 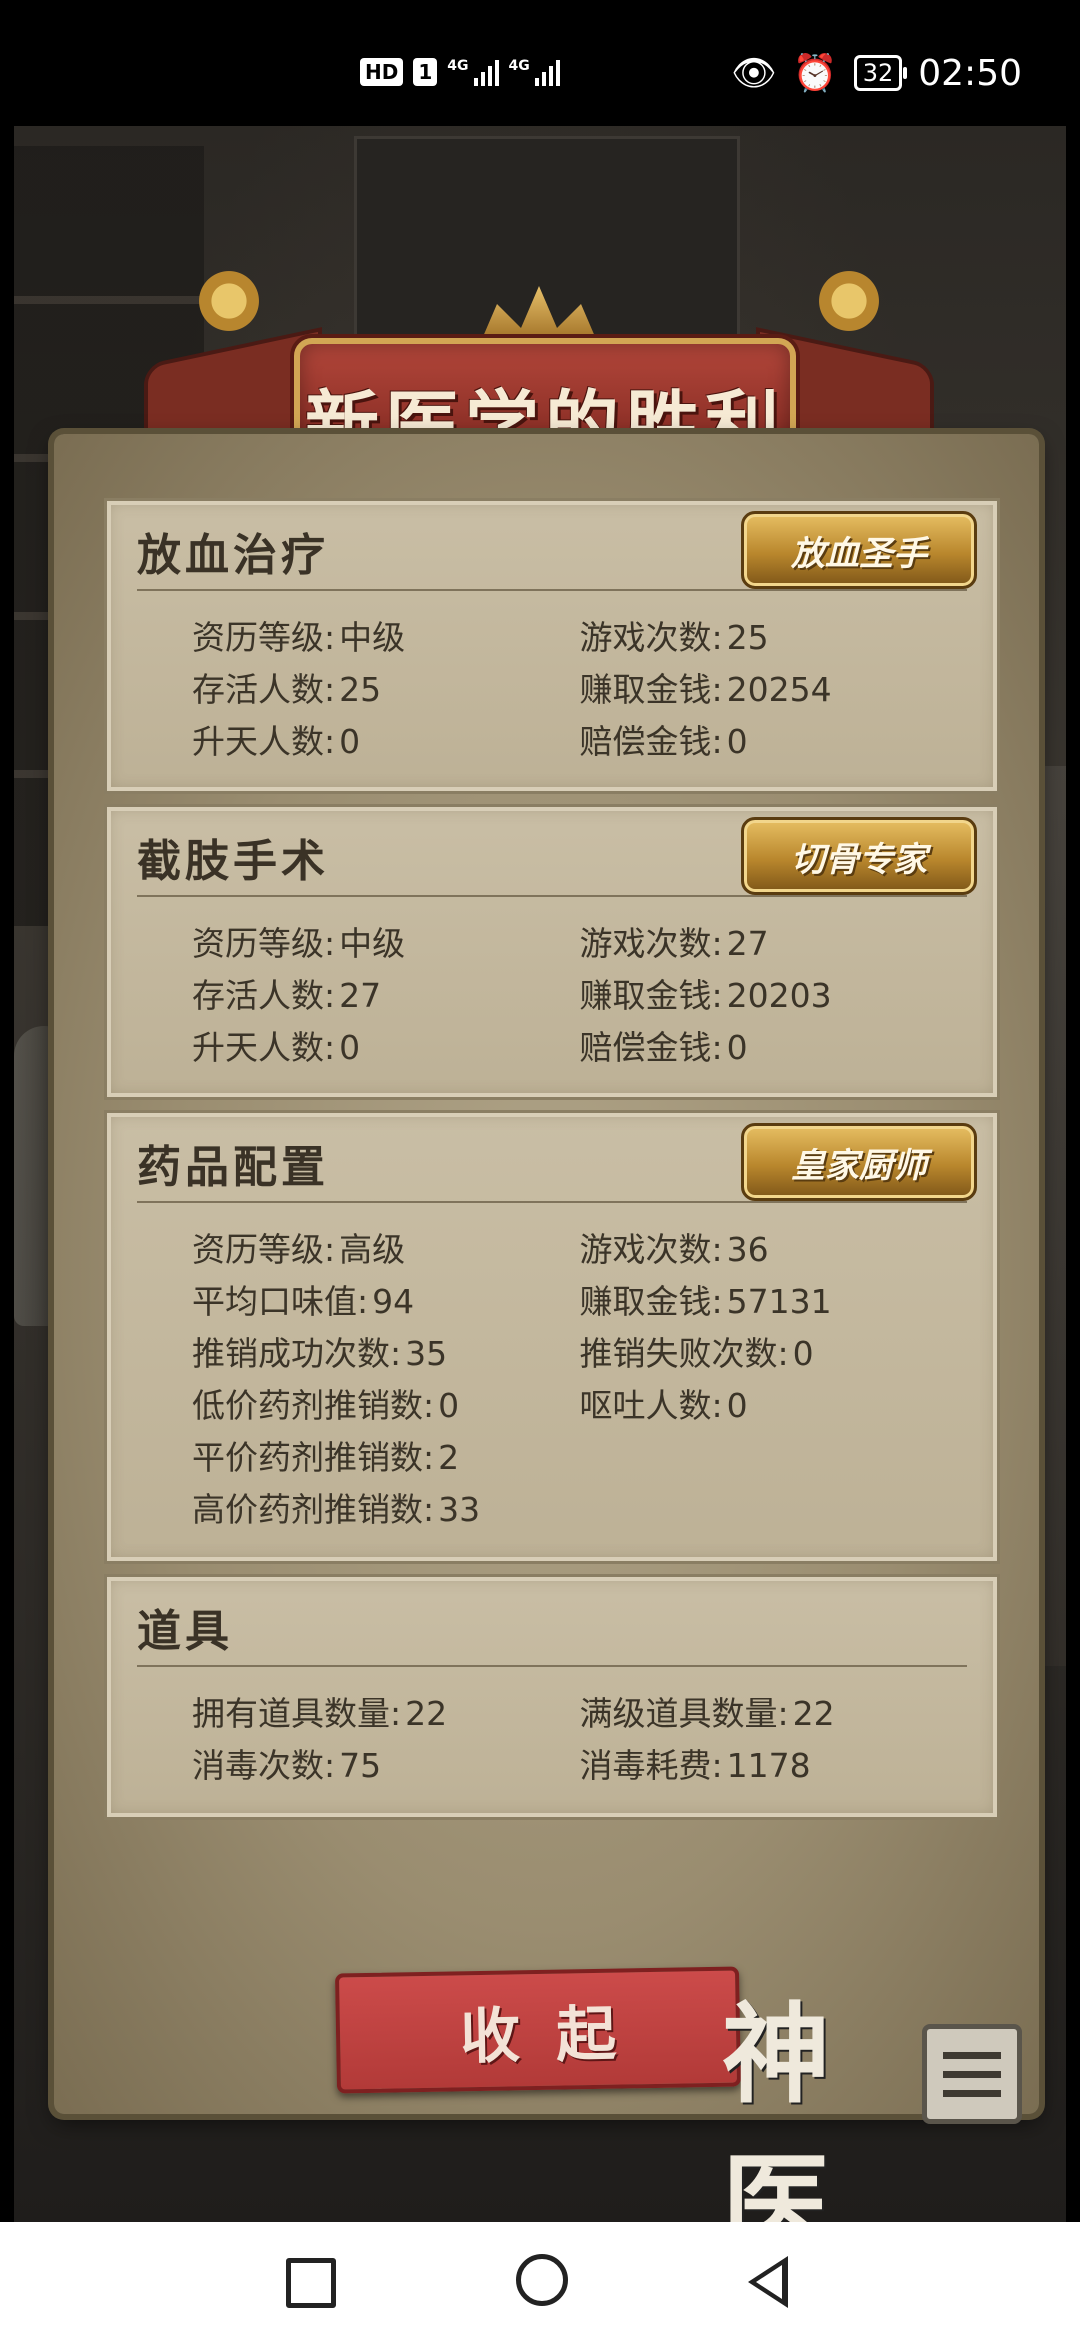 I want to click on stat-value: 中级, so click(x=372, y=637).